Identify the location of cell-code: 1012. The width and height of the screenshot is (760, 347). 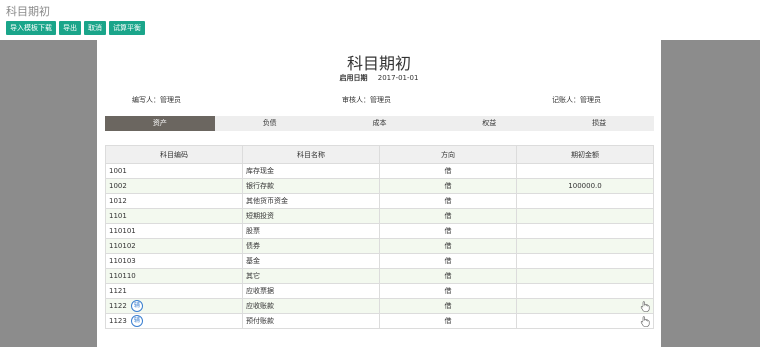
(174, 201).